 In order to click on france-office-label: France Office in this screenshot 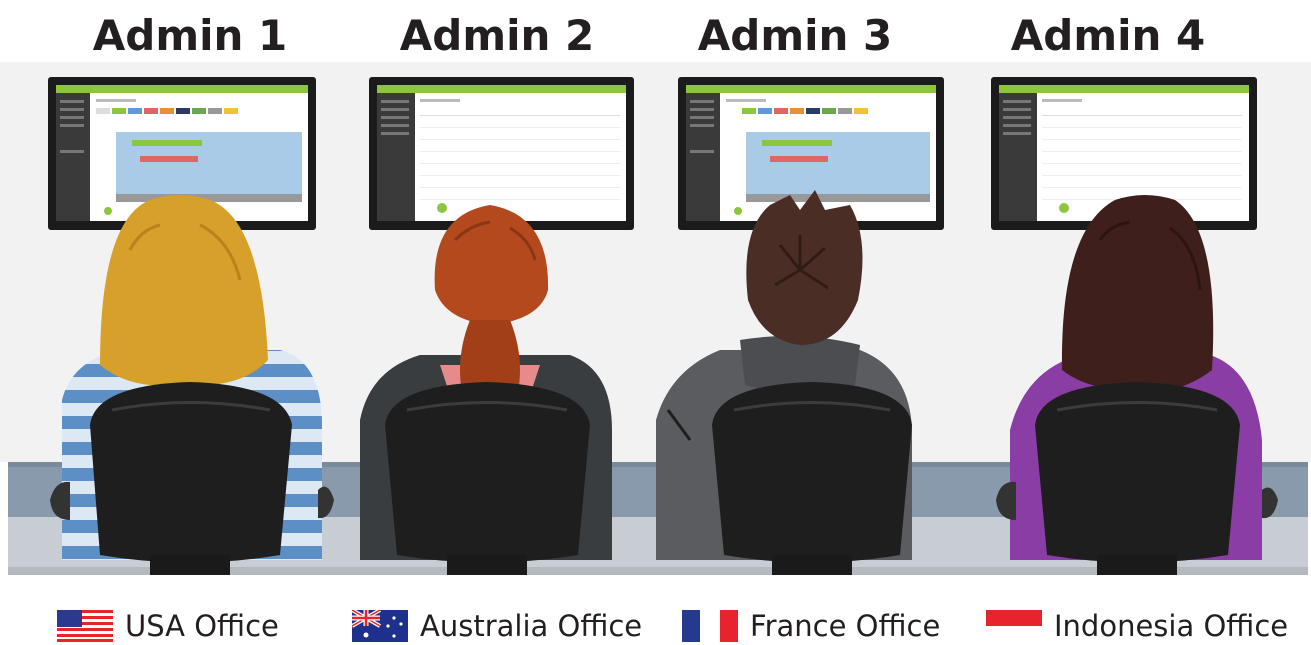, I will do `click(845, 626)`.